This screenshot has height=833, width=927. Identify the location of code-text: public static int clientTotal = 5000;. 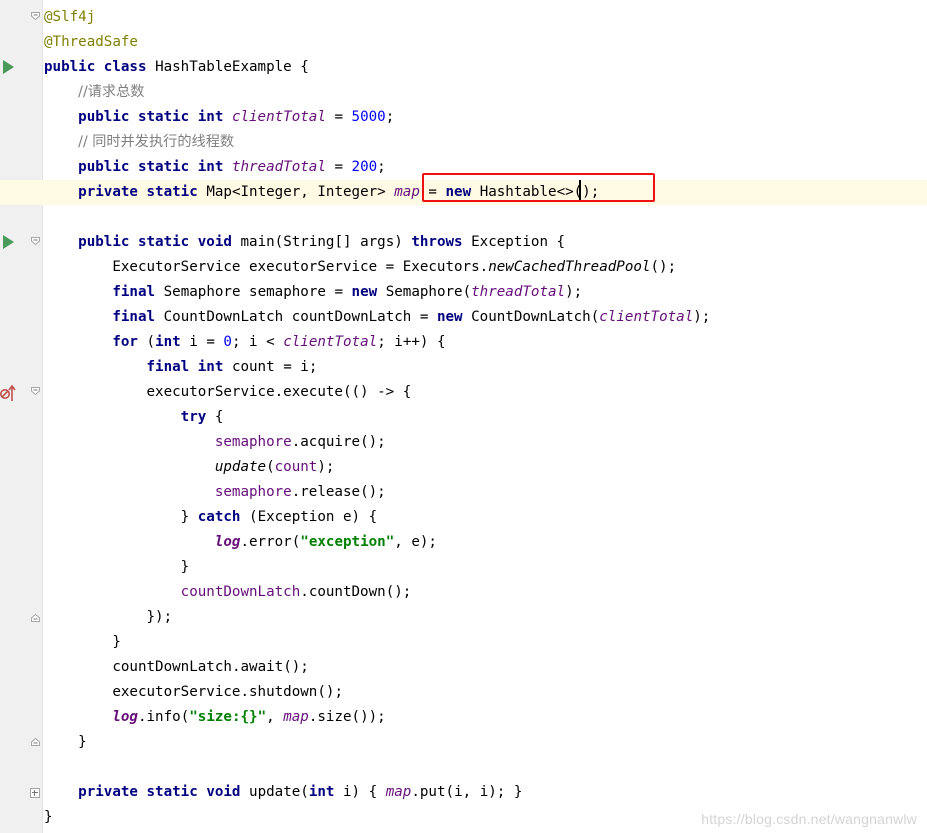
(236, 117).